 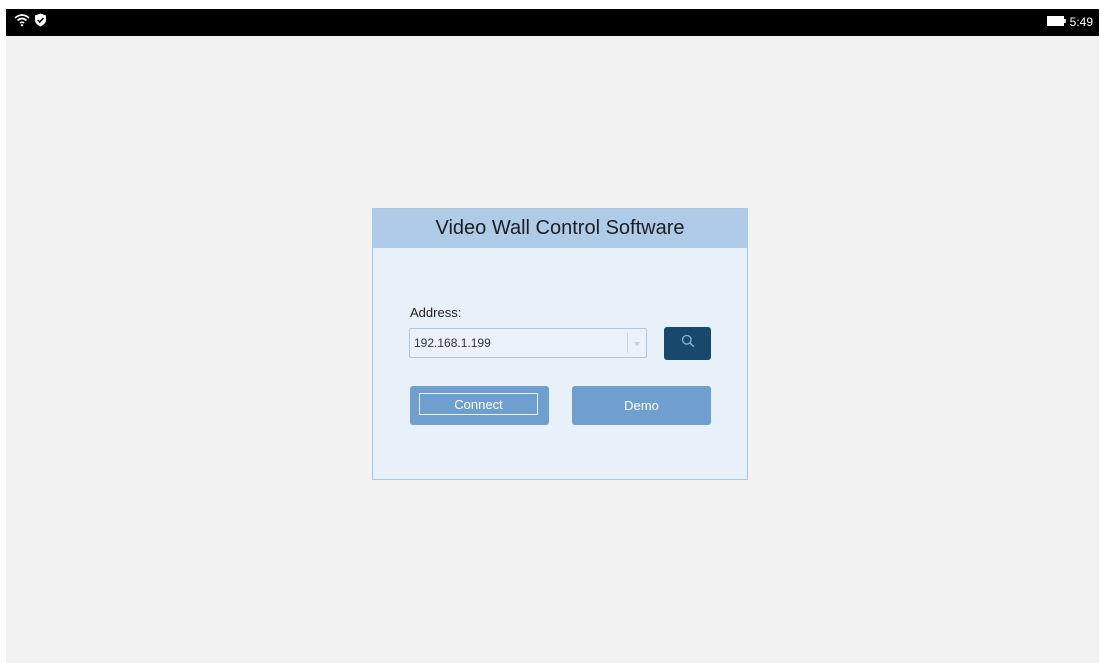 I want to click on demo-button-label: Demo, so click(x=641, y=405).